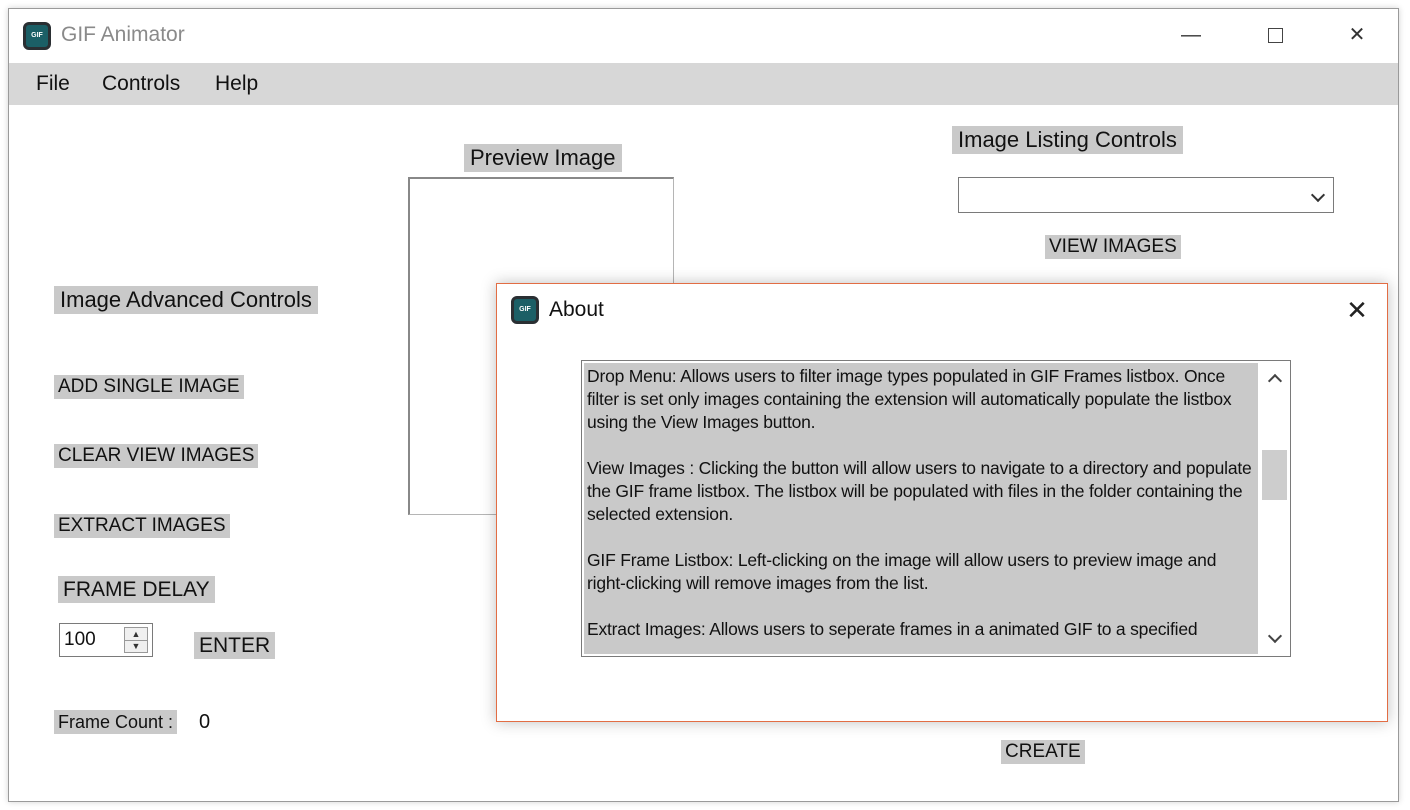 The height and width of the screenshot is (810, 1410). Describe the element at coordinates (1043, 752) in the screenshot. I see `create-button: CREATE` at that location.